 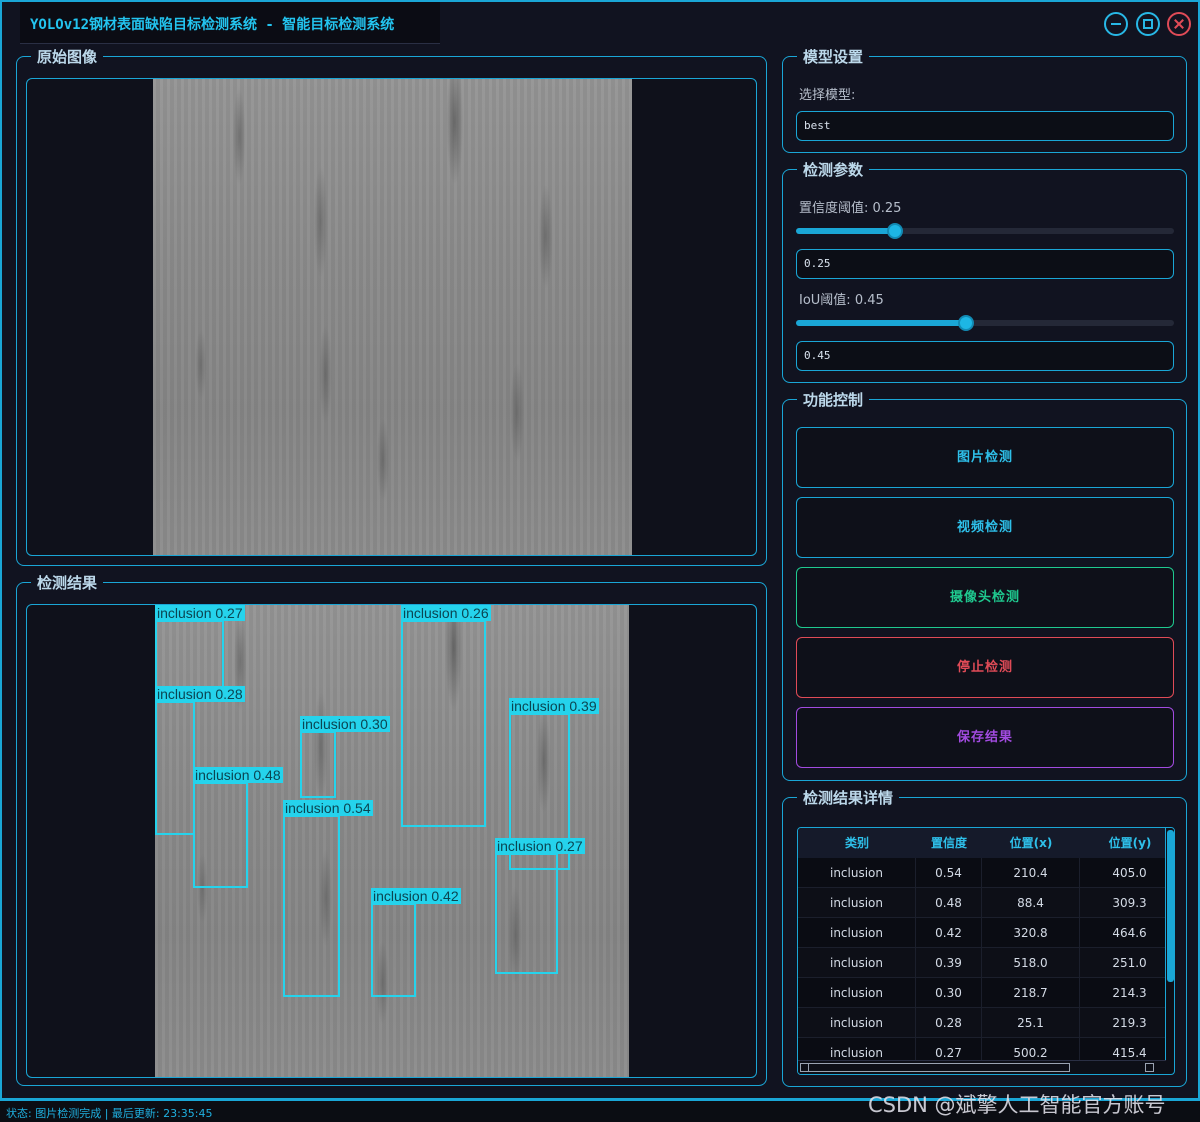 I want to click on table-header: 类别 置信度 位置(x) 位置(y), so click(x=982, y=843).